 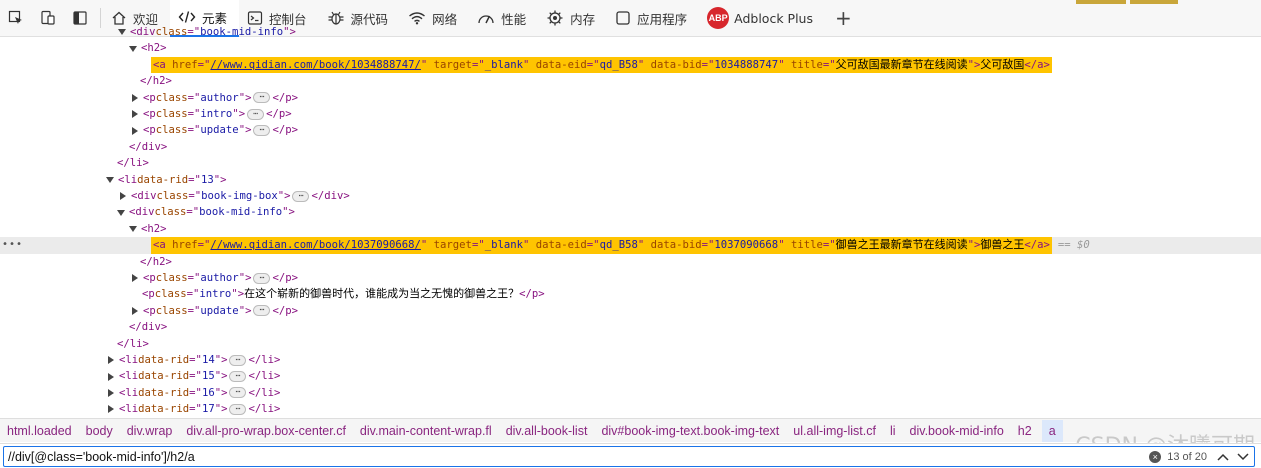 I want to click on performance-icon, so click(x=486, y=19).